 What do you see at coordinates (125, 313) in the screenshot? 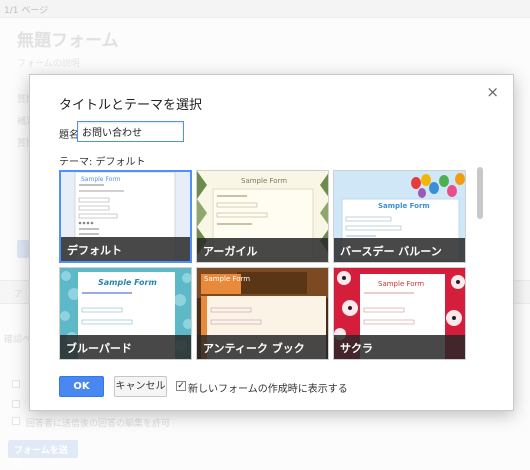
I see `theme-tile-bluebird: Sample Form ブルーパード` at bounding box center [125, 313].